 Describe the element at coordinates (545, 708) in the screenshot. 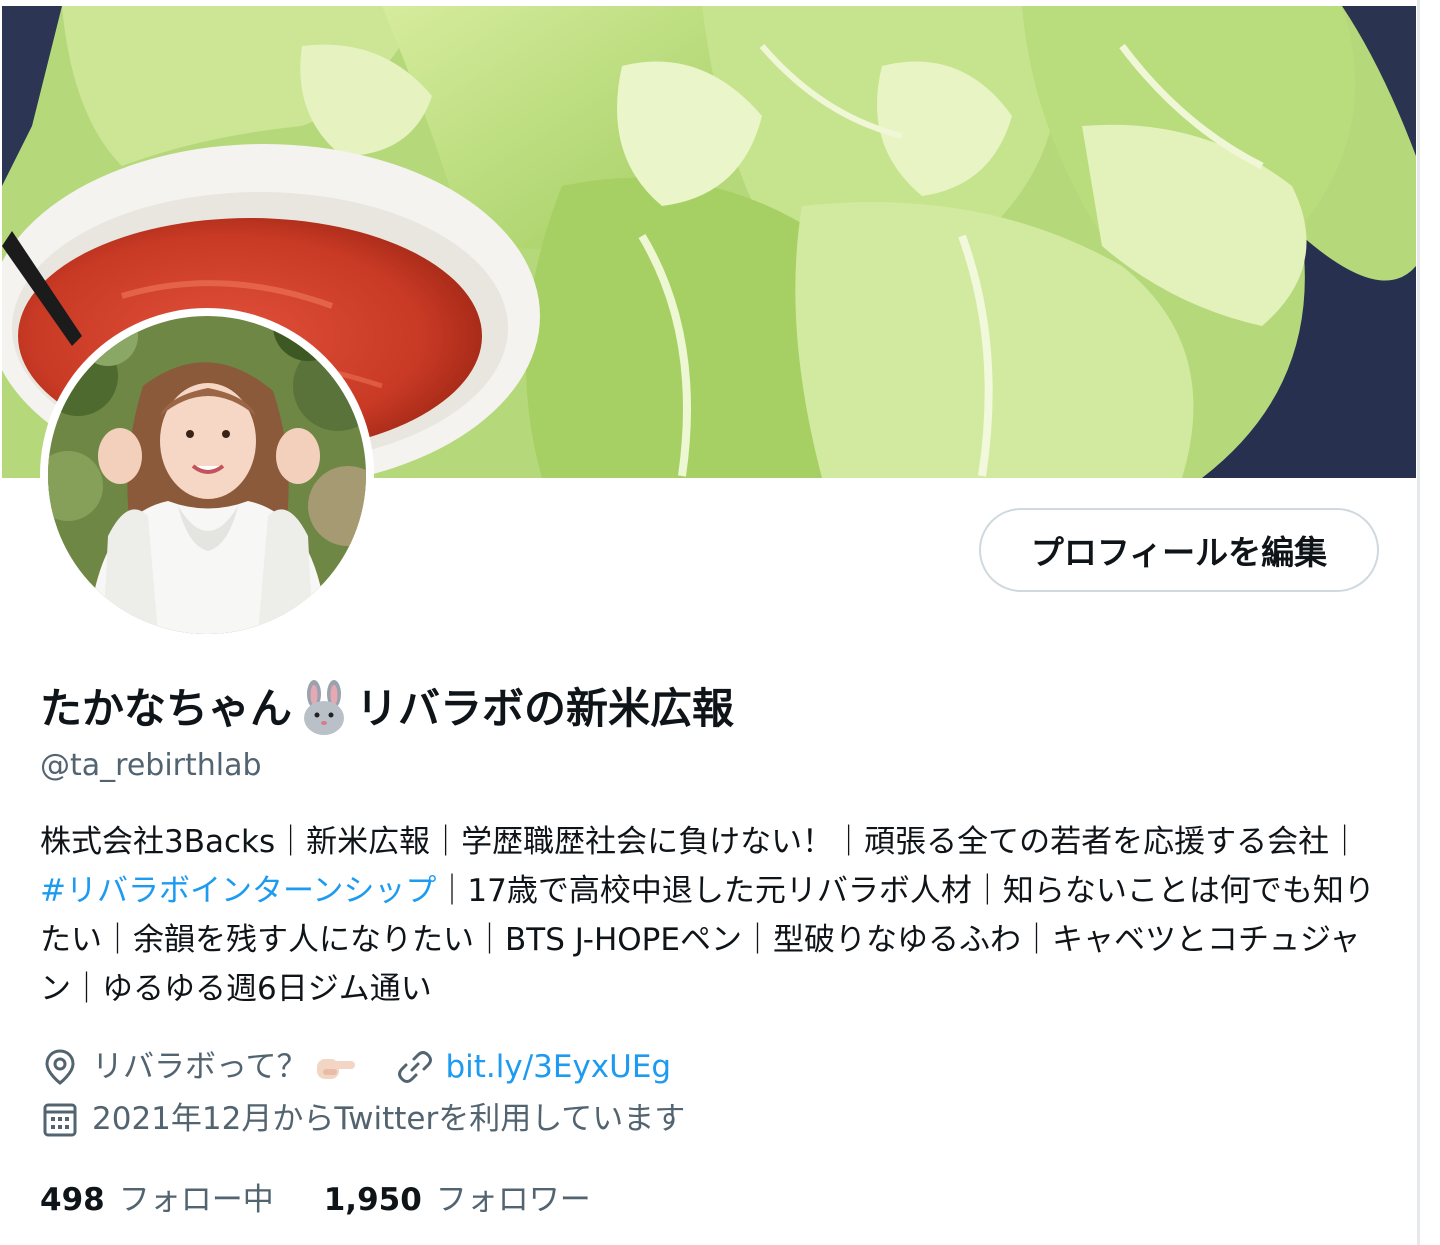

I see `display-name-part-2: リバラボの新米広報` at that location.